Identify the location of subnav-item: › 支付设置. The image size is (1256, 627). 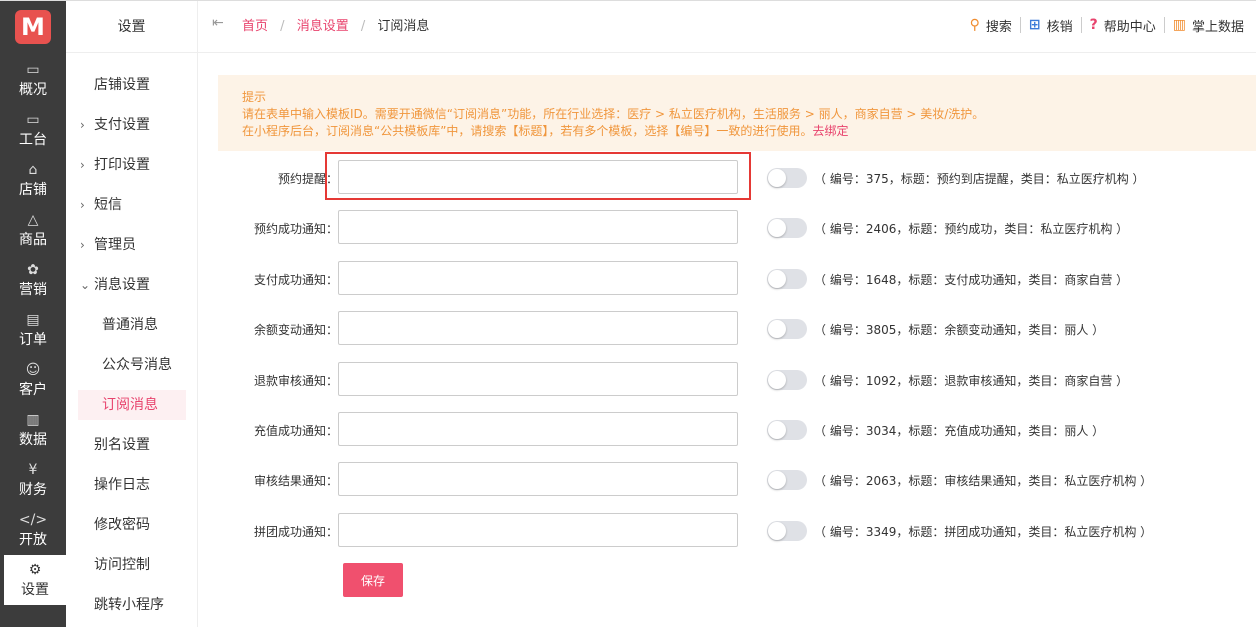
(132, 125).